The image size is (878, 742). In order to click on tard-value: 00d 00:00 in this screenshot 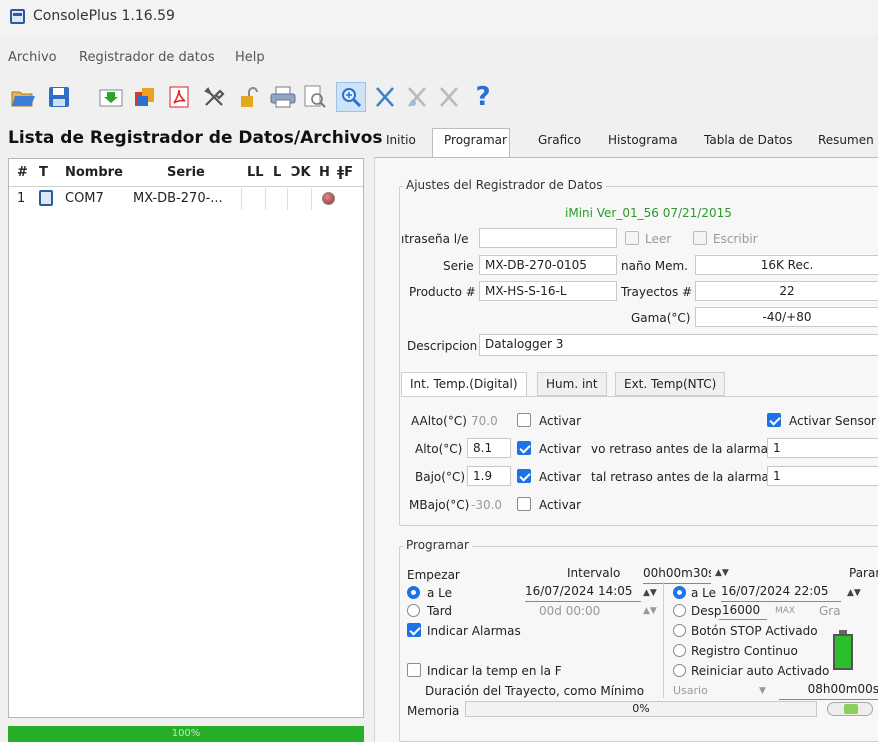, I will do `click(569, 611)`.